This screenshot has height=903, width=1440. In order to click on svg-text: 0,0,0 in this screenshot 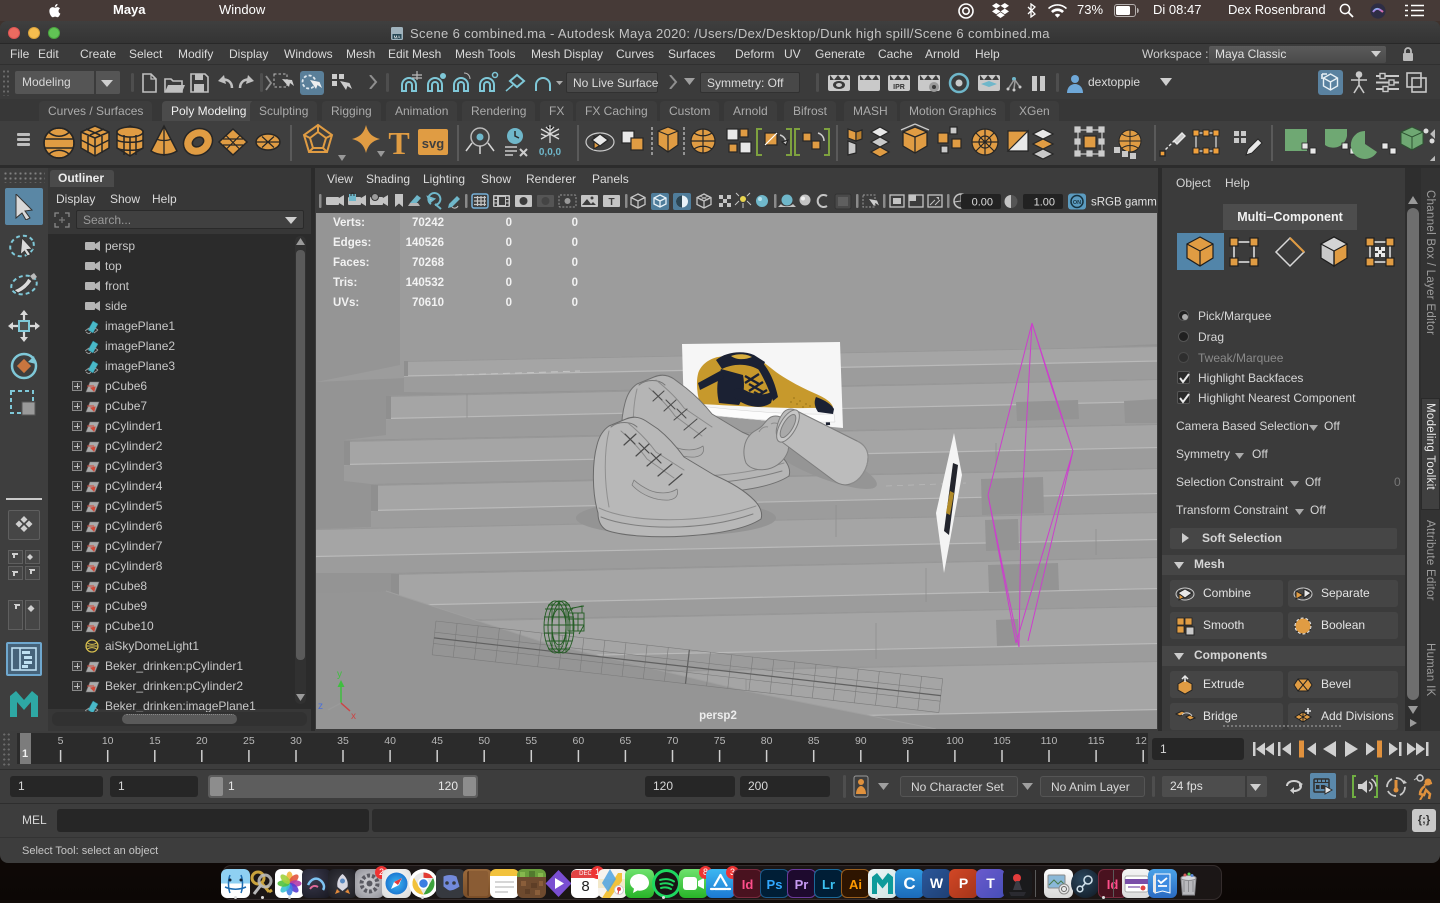, I will do `click(550, 152)`.